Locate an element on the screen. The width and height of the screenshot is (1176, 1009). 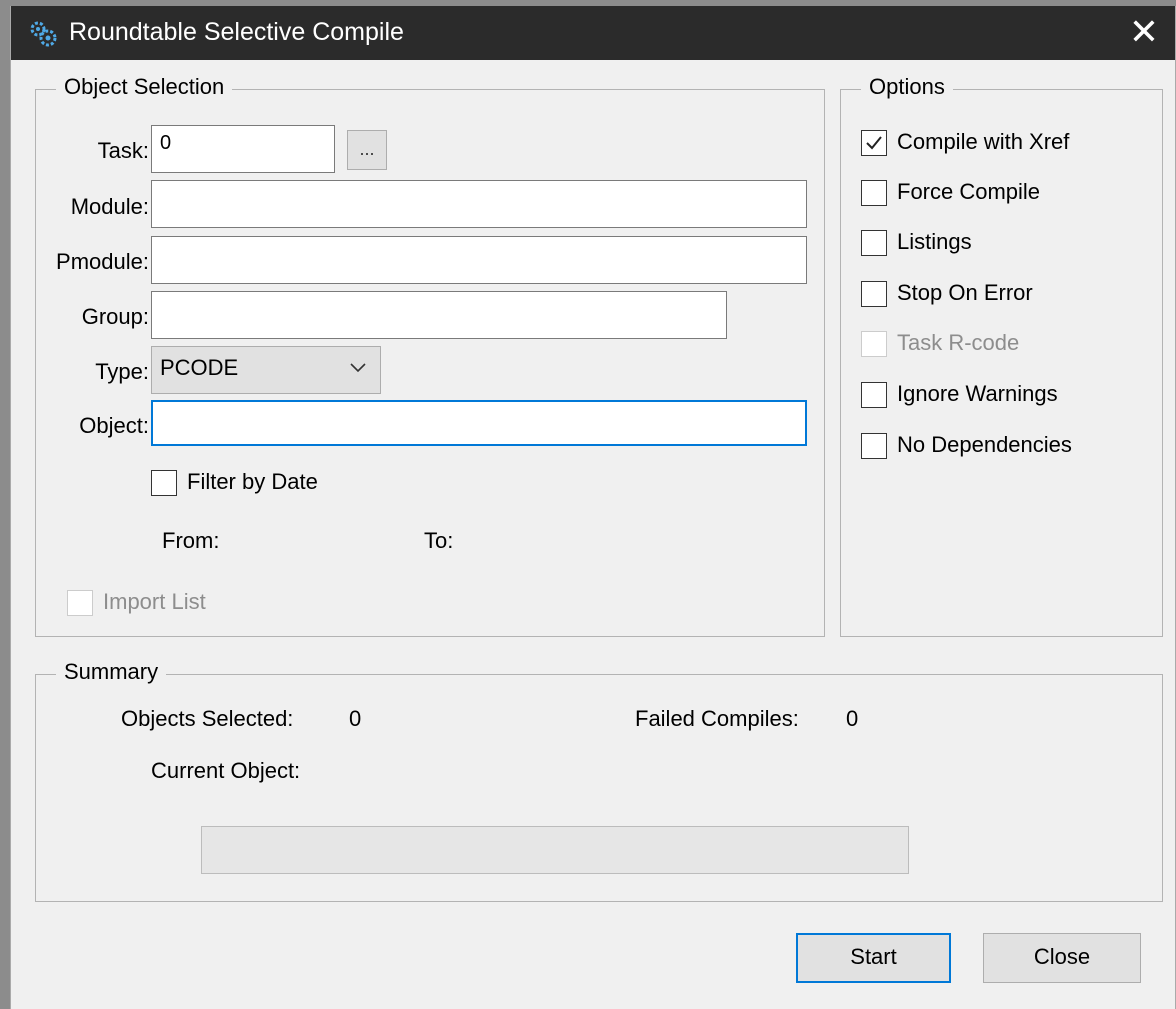
start-button: Start is located at coordinates (873, 958).